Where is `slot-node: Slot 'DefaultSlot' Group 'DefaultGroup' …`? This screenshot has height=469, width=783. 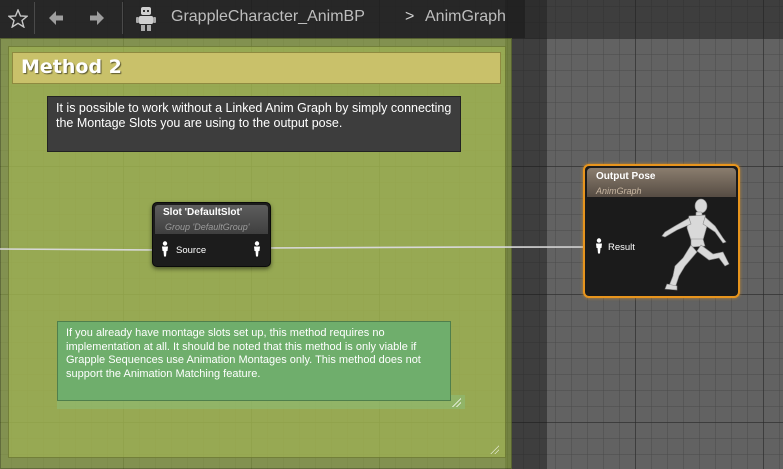
slot-node: Slot 'DefaultSlot' Group 'DefaultGroup' … is located at coordinates (211, 234).